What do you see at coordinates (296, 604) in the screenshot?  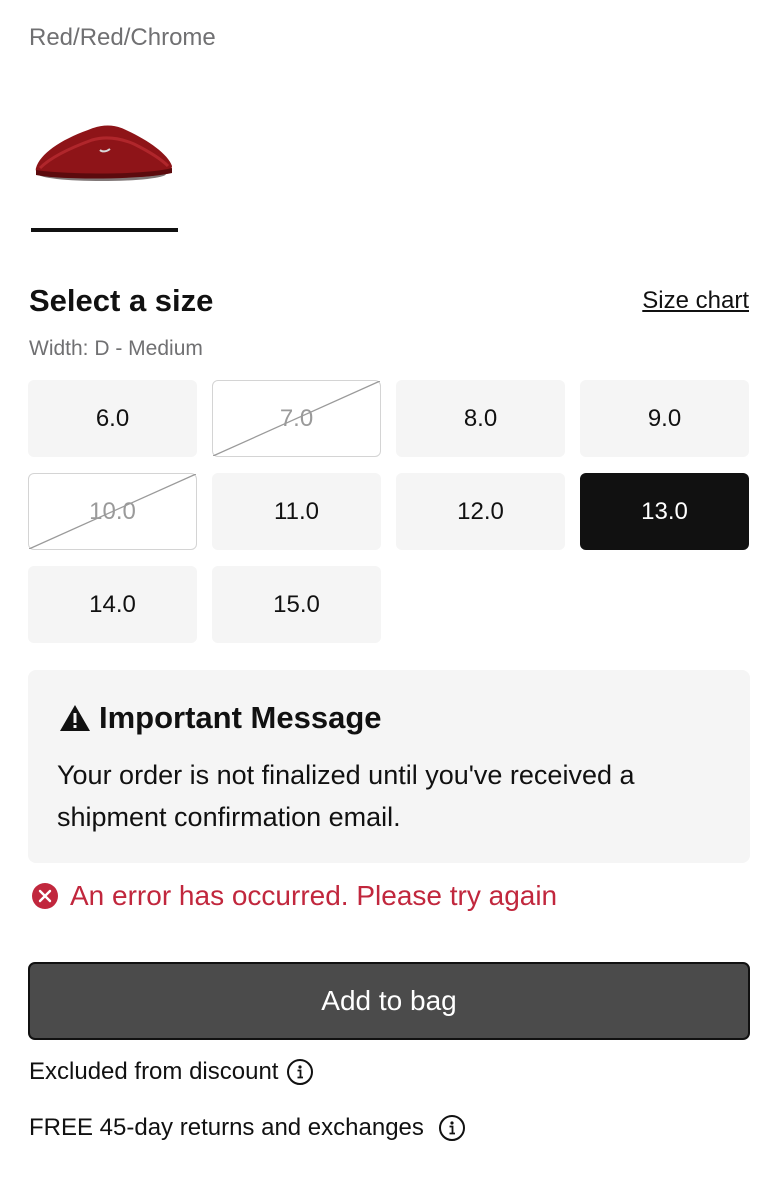 I see `size-option: 15.0` at bounding box center [296, 604].